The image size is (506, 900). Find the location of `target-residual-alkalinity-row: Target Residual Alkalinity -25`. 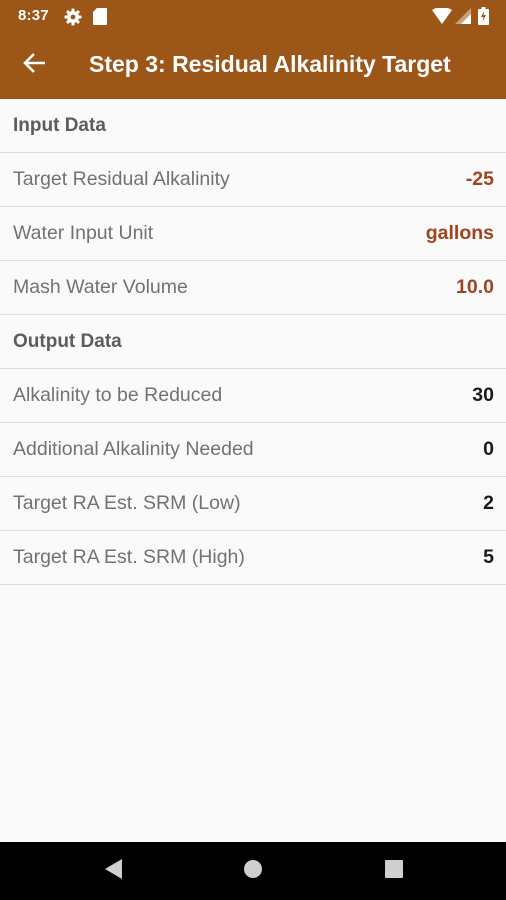

target-residual-alkalinity-row: Target Residual Alkalinity -25 is located at coordinates (253, 180).